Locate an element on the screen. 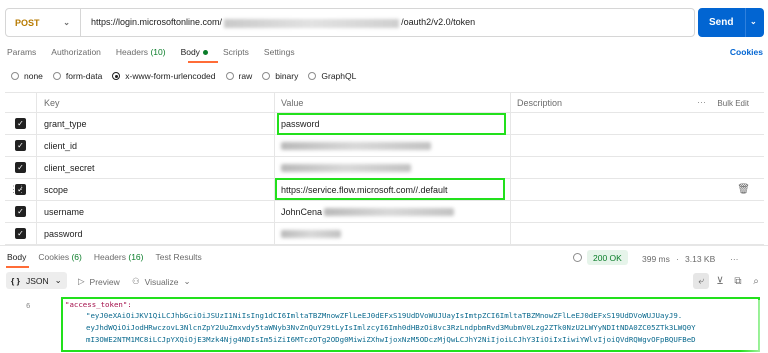 This screenshot has width=768, height=353. response-tab-headers-count: (16) is located at coordinates (136, 257).